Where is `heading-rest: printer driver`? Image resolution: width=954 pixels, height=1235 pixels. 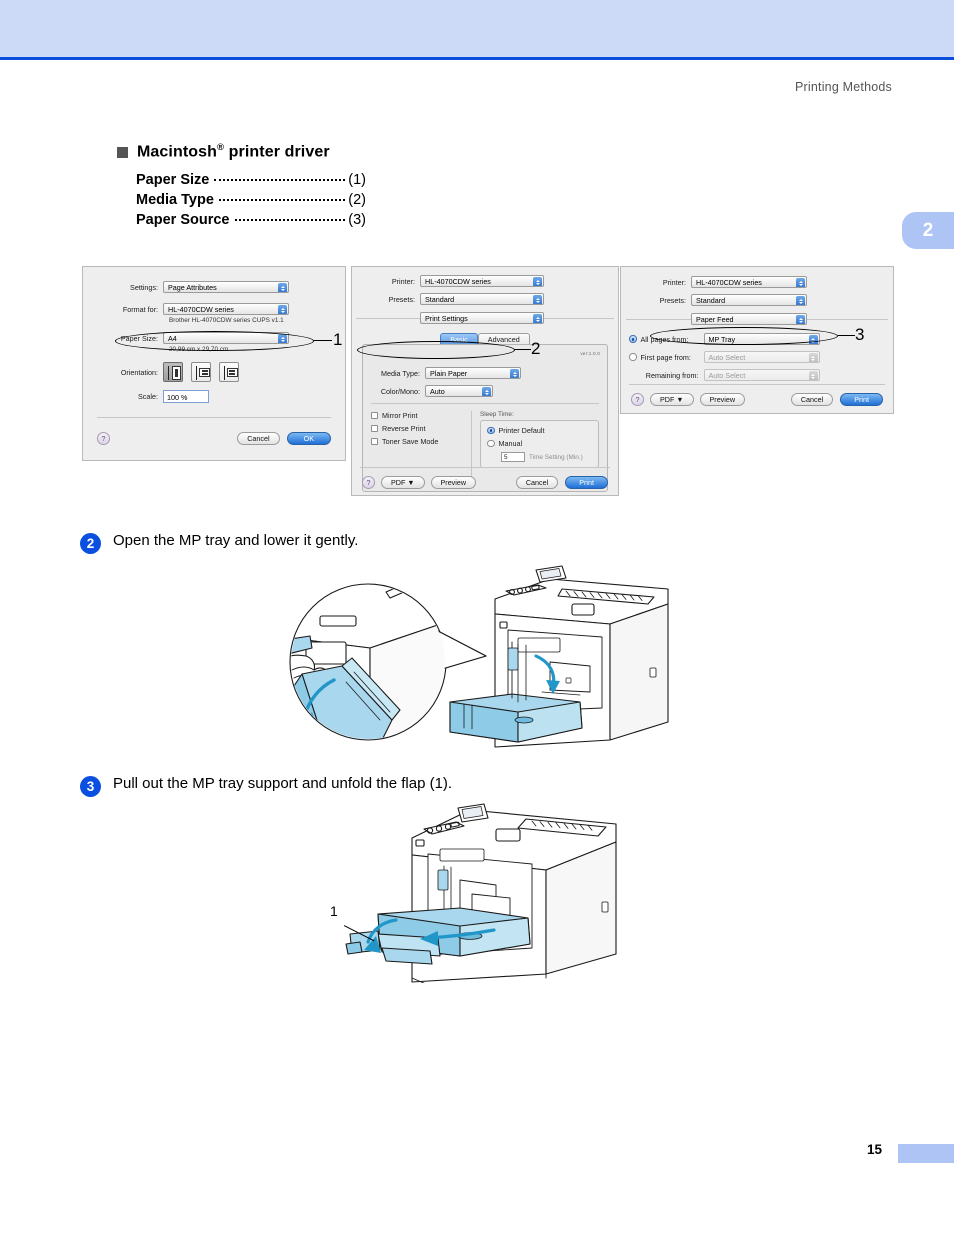 heading-rest: printer driver is located at coordinates (277, 152).